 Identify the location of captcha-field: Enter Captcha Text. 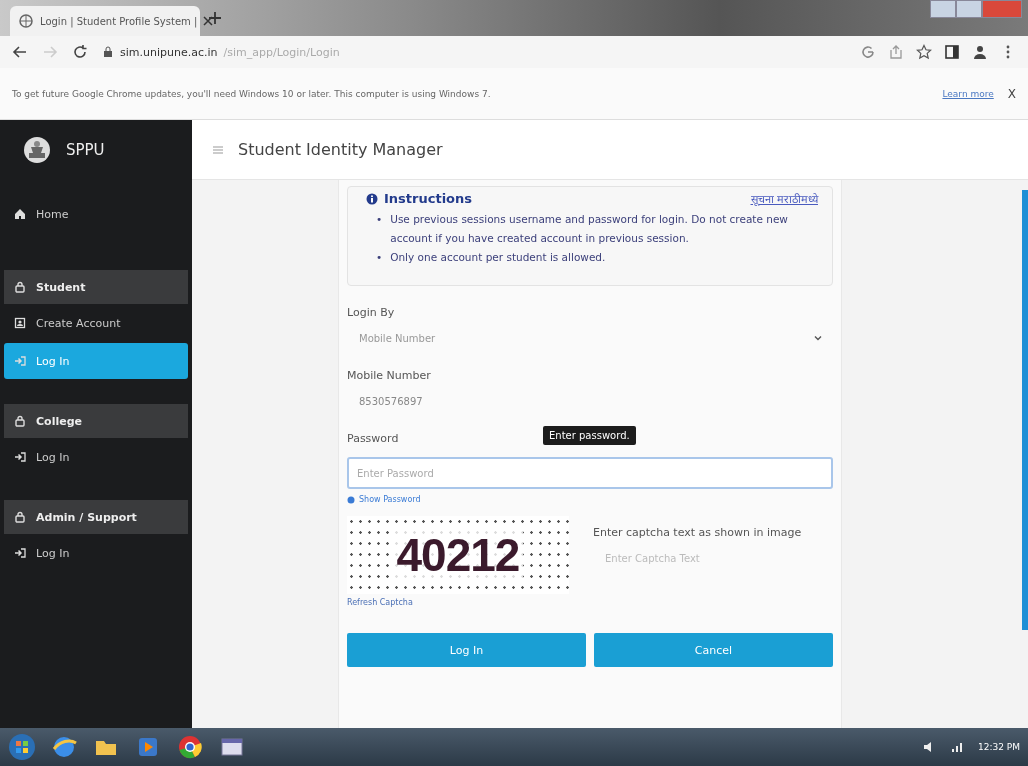
(713, 558).